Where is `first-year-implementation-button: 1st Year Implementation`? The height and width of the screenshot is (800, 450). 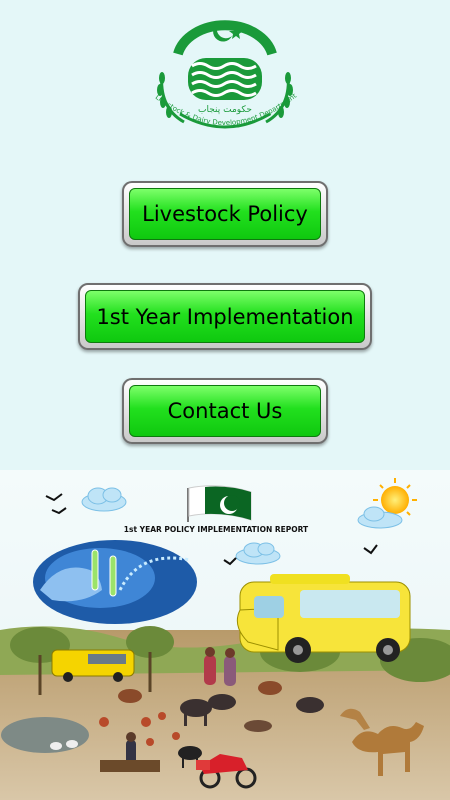
first-year-implementation-button: 1st Year Implementation is located at coordinates (225, 316).